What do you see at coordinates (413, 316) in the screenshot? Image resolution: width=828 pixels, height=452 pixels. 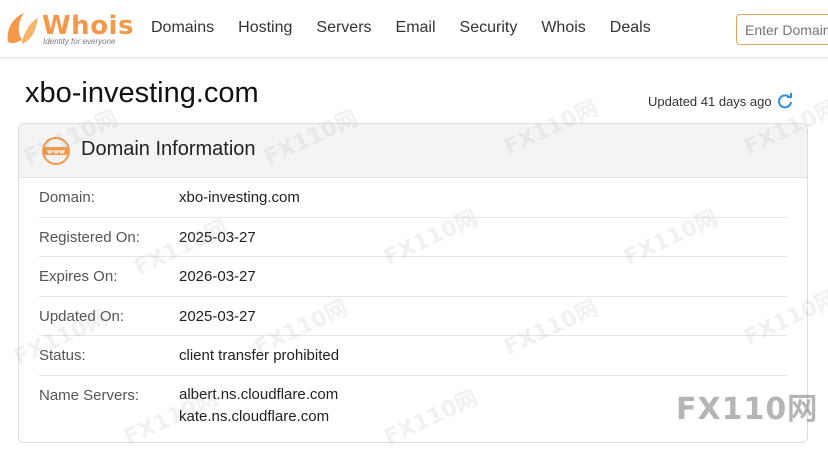 I see `info-row-updated: Updated On: 2025-03-27` at bounding box center [413, 316].